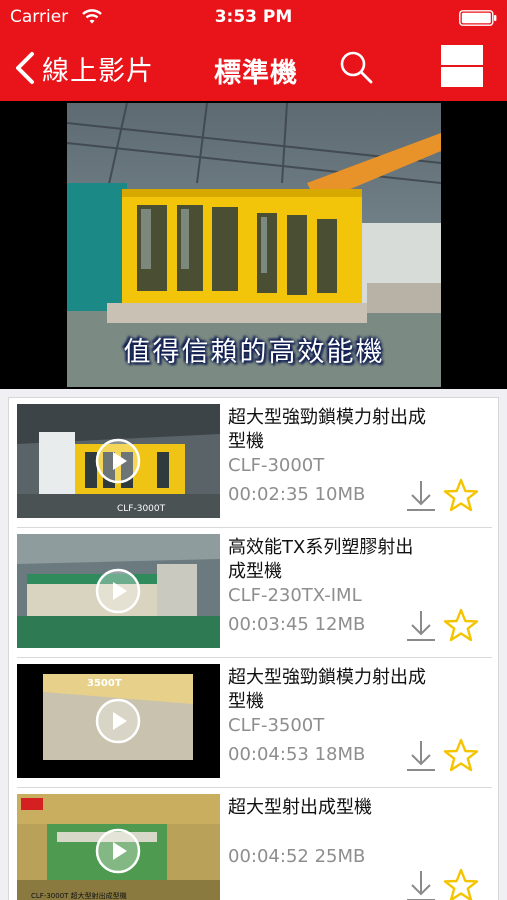 Image resolution: width=507 pixels, height=900 pixels. I want to click on video-title: 超大型射出成型機, so click(300, 807).